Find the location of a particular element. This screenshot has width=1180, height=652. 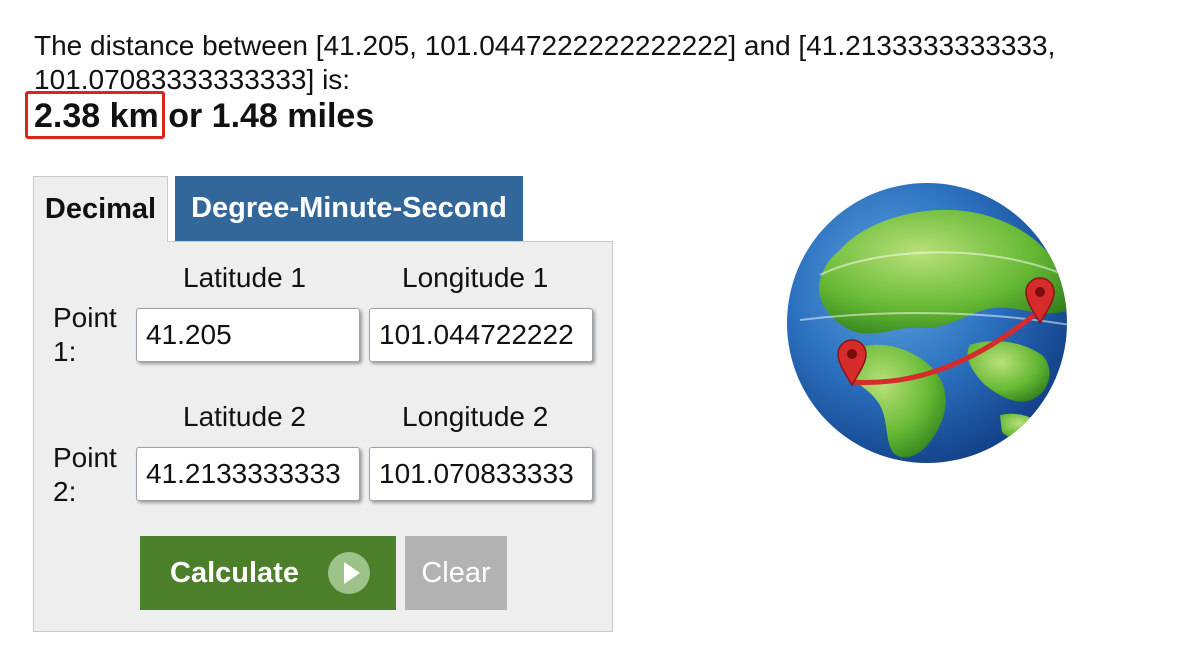

calculate-label: Calculate is located at coordinates (234, 573).